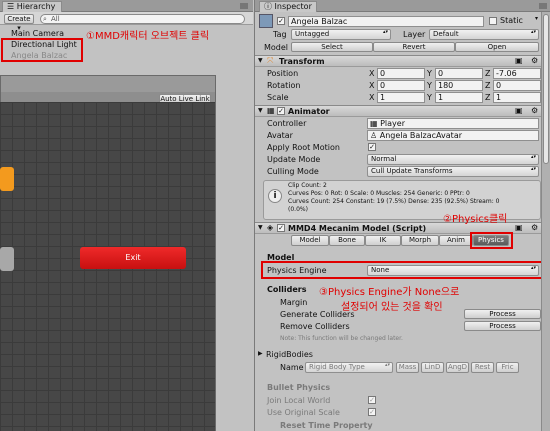 This screenshot has width=550, height=431. What do you see at coordinates (293, 6) in the screenshot?
I see `tab-inspector-label: Inspector` at bounding box center [293, 6].